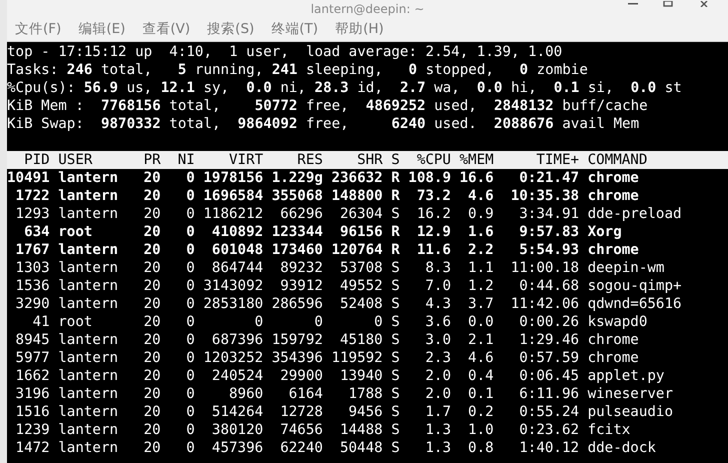 The width and height of the screenshot is (728, 463). Describe the element at coordinates (328, 106) in the screenshot. I see `summary-line: KiB Mem : 7768156 total, 50772 free, 4869252 used, 2848132 buff/cache` at that location.